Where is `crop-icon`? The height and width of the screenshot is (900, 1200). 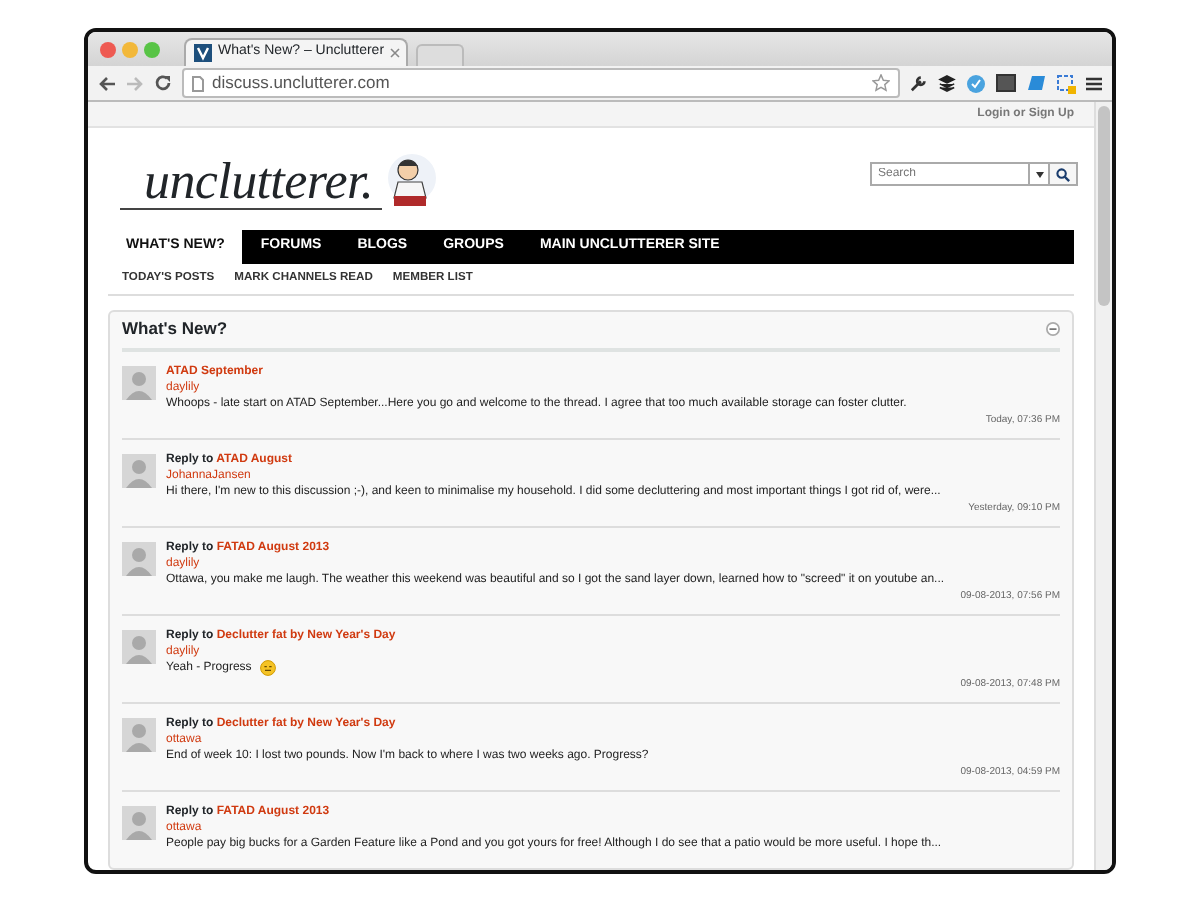
crop-icon is located at coordinates (1066, 83).